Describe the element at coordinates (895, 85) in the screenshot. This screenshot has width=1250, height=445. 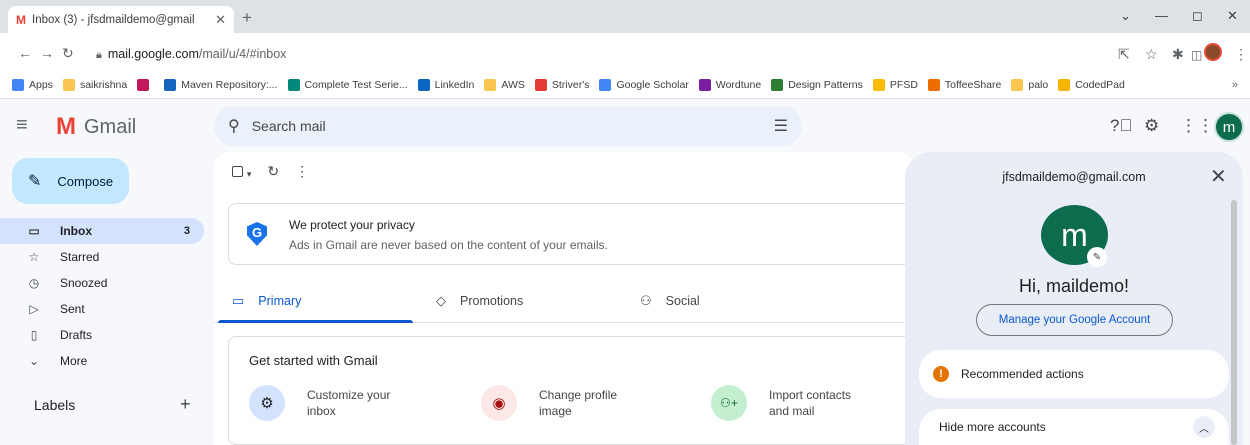
I see `bookmark-item: PFSD` at that location.